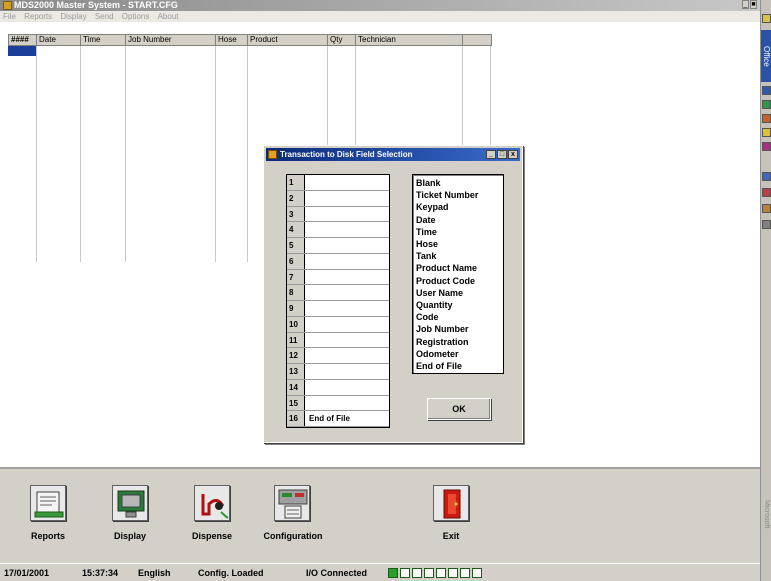 Image resolution: width=771 pixels, height=581 pixels. What do you see at coordinates (766, 118) in the screenshot?
I see `powerpoint-icon` at bounding box center [766, 118].